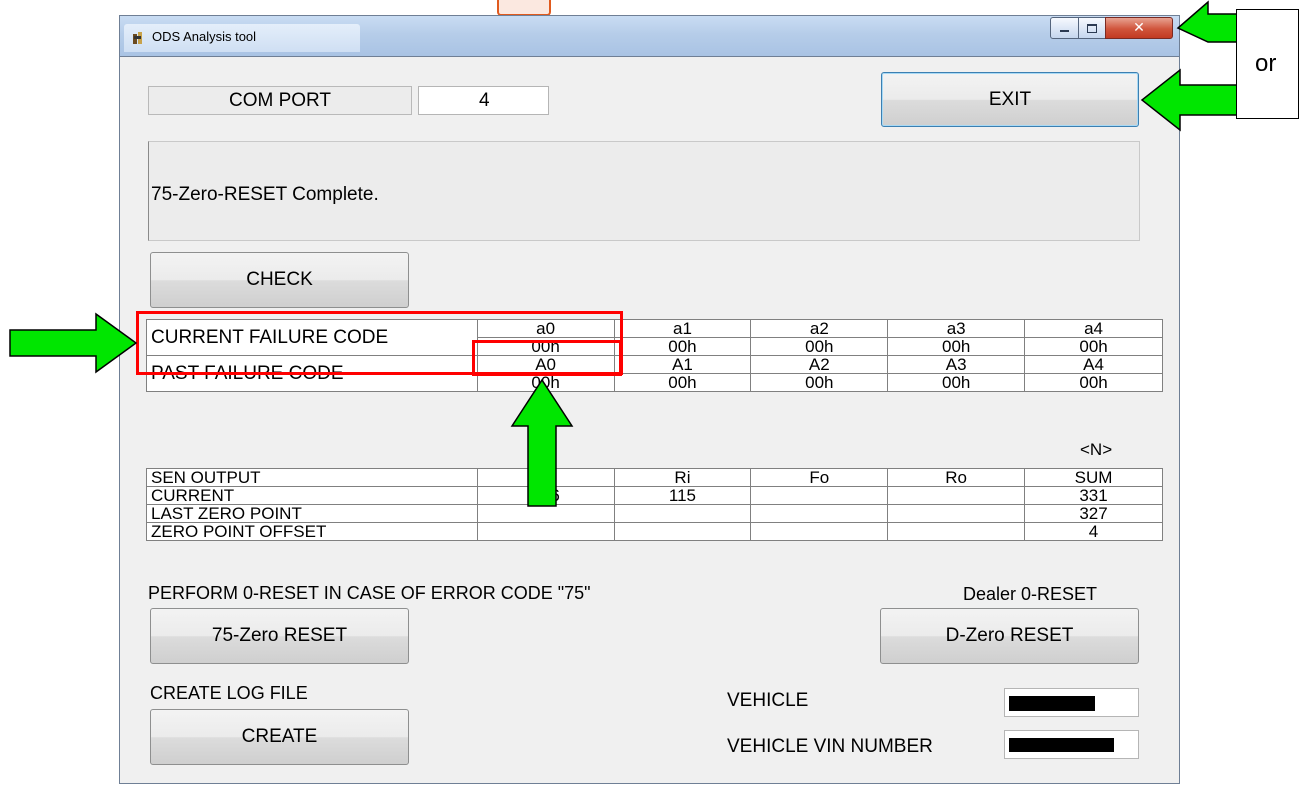 The height and width of the screenshot is (787, 1312). I want to click on cell: 327, so click(1093, 513).